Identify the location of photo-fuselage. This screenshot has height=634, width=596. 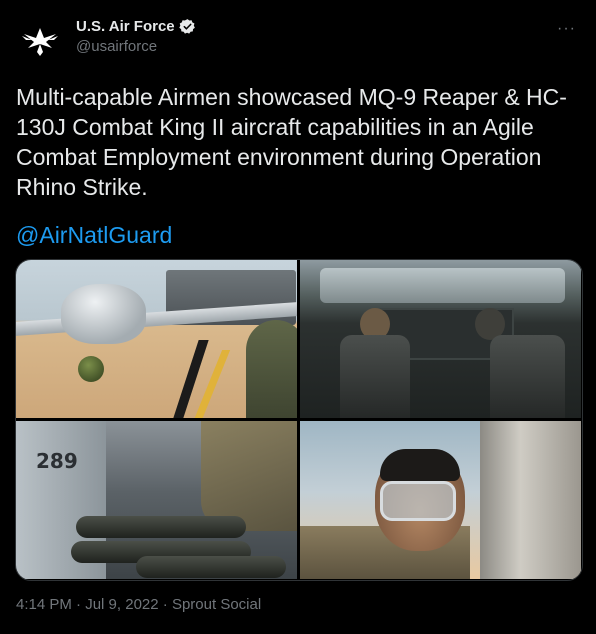
(103, 314).